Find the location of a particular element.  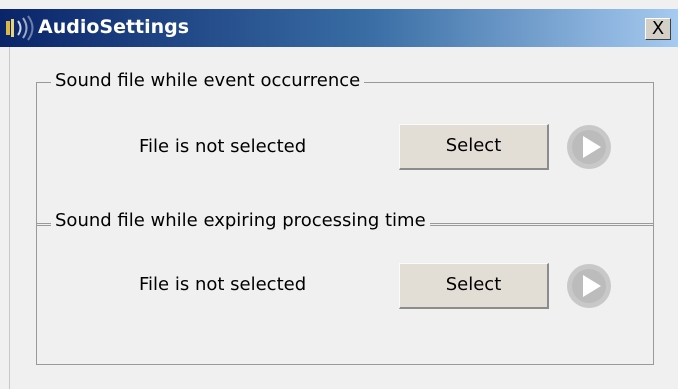

expire-sound-status: File is not selected is located at coordinates (223, 284).